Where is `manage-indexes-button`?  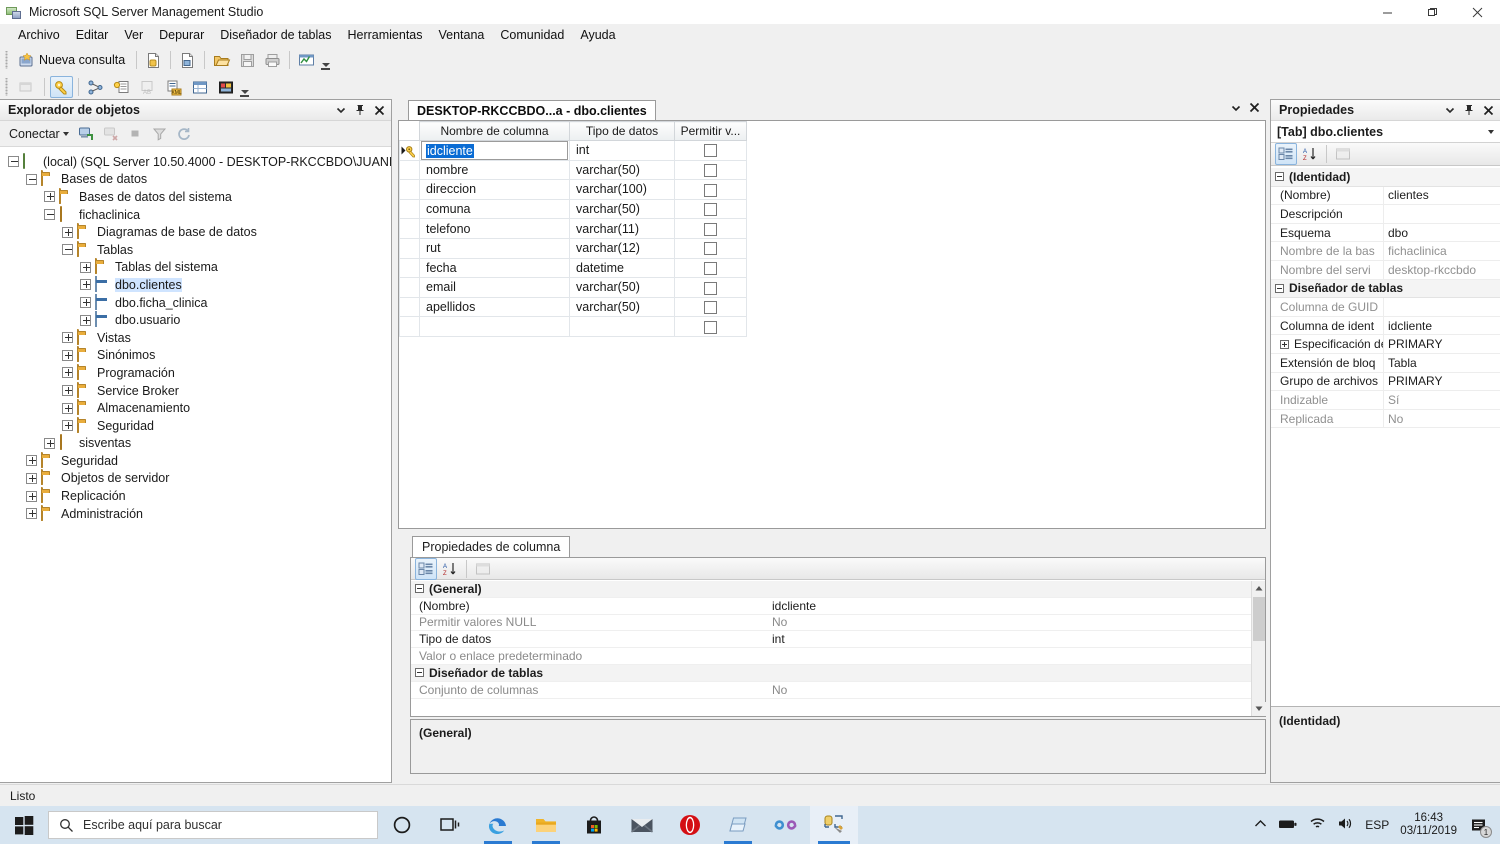
manage-indexes-button is located at coordinates (122, 87).